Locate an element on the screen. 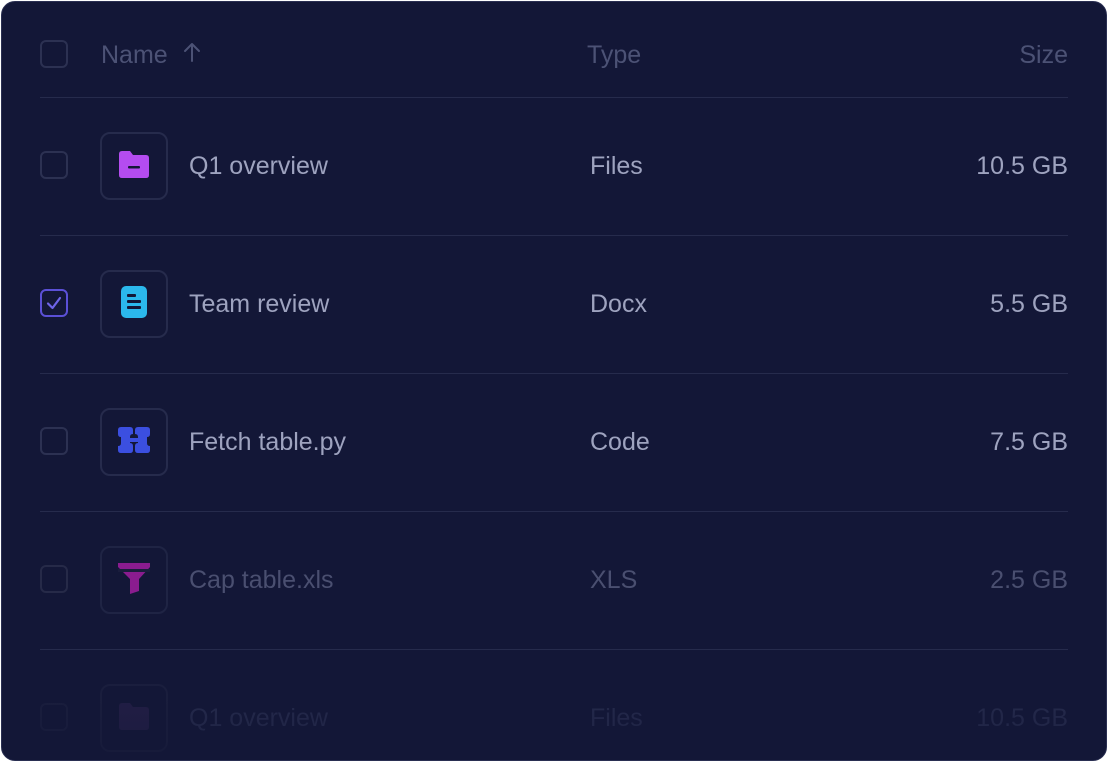  table-row: Q1 overview Files 10.5 GB is located at coordinates (554, 705).